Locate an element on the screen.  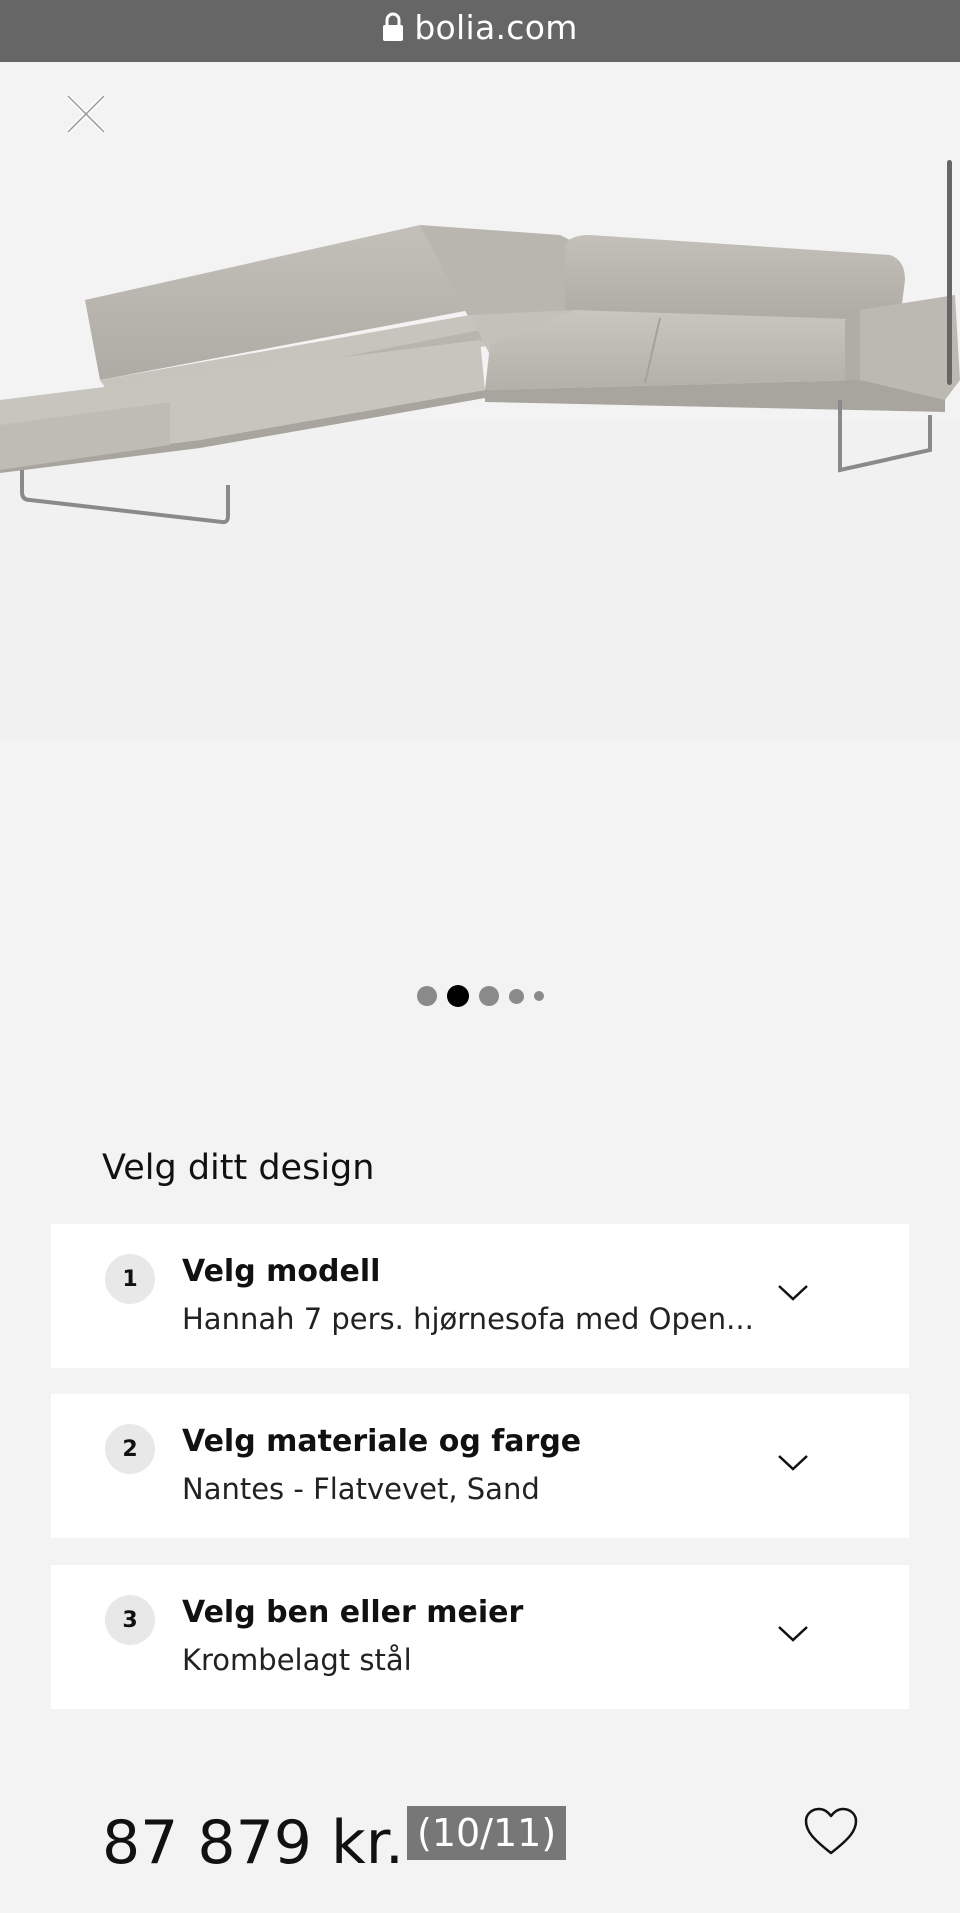
close-icon is located at coordinates (86, 114).